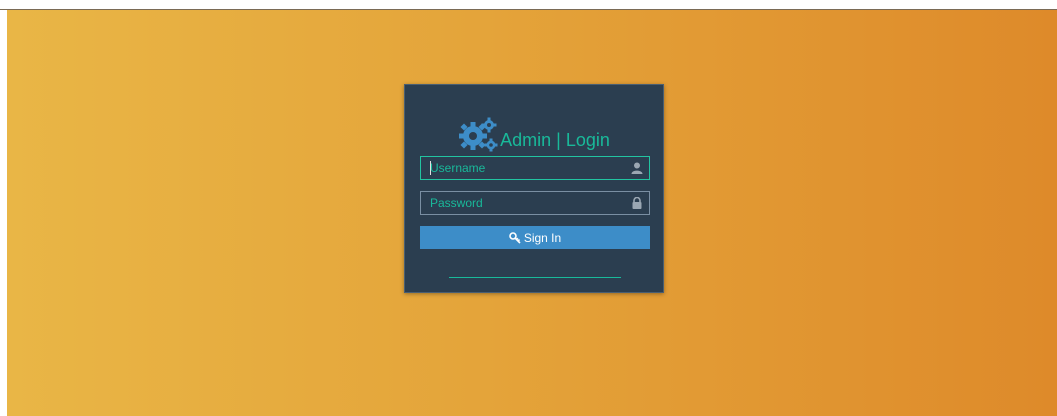 This screenshot has width=1057, height=416. What do you see at coordinates (430, 168) in the screenshot?
I see `text-caret` at bounding box center [430, 168].